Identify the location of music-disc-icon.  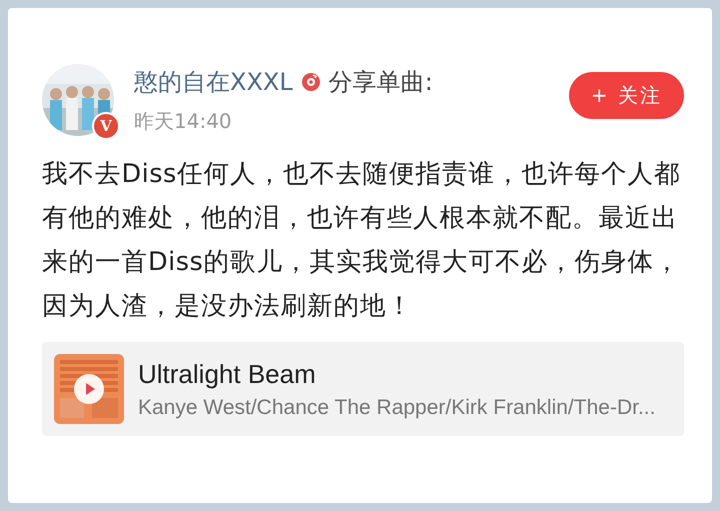
(310, 82).